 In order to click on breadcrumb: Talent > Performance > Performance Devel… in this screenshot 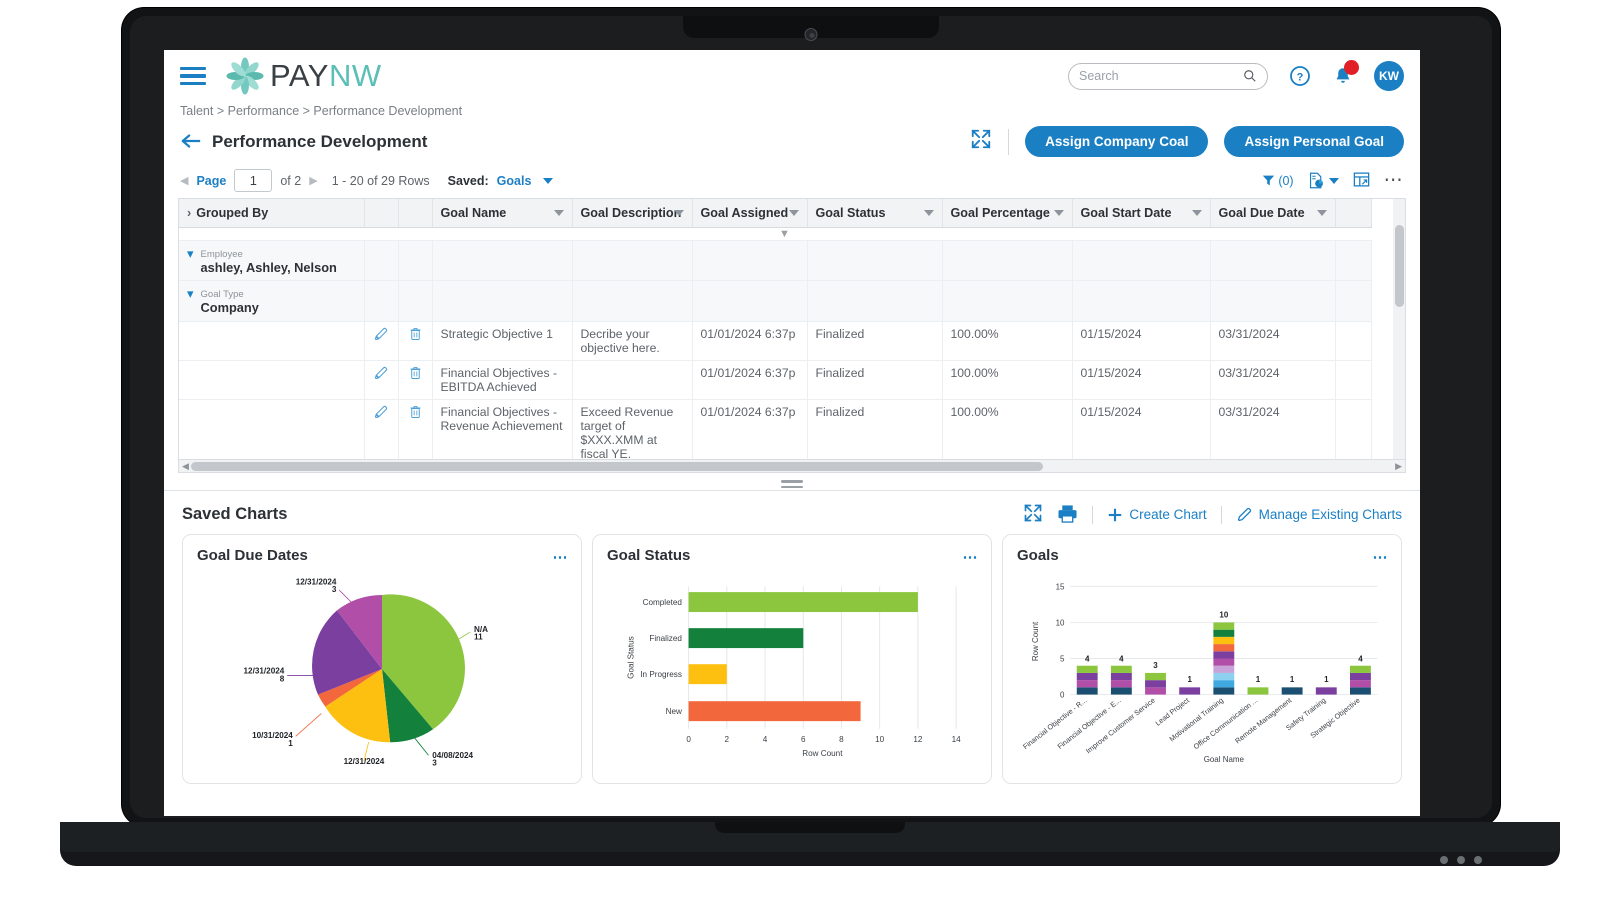, I will do `click(792, 110)`.